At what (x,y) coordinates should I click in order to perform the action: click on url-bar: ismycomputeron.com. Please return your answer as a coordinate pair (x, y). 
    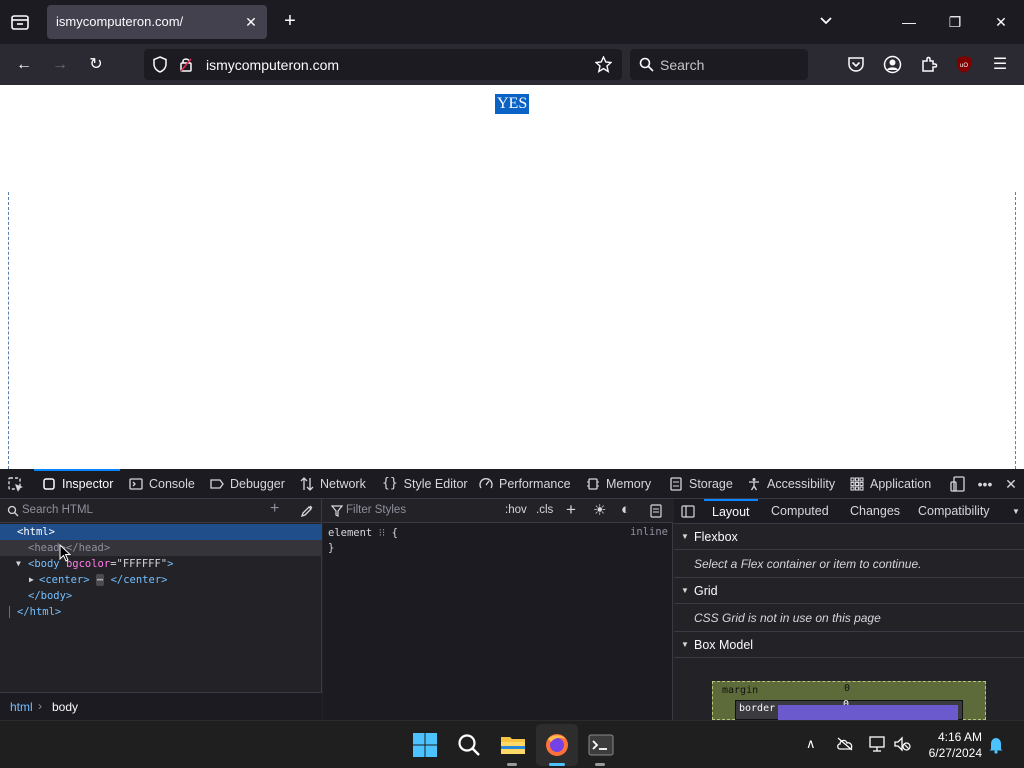
    Looking at the image, I should click on (383, 64).